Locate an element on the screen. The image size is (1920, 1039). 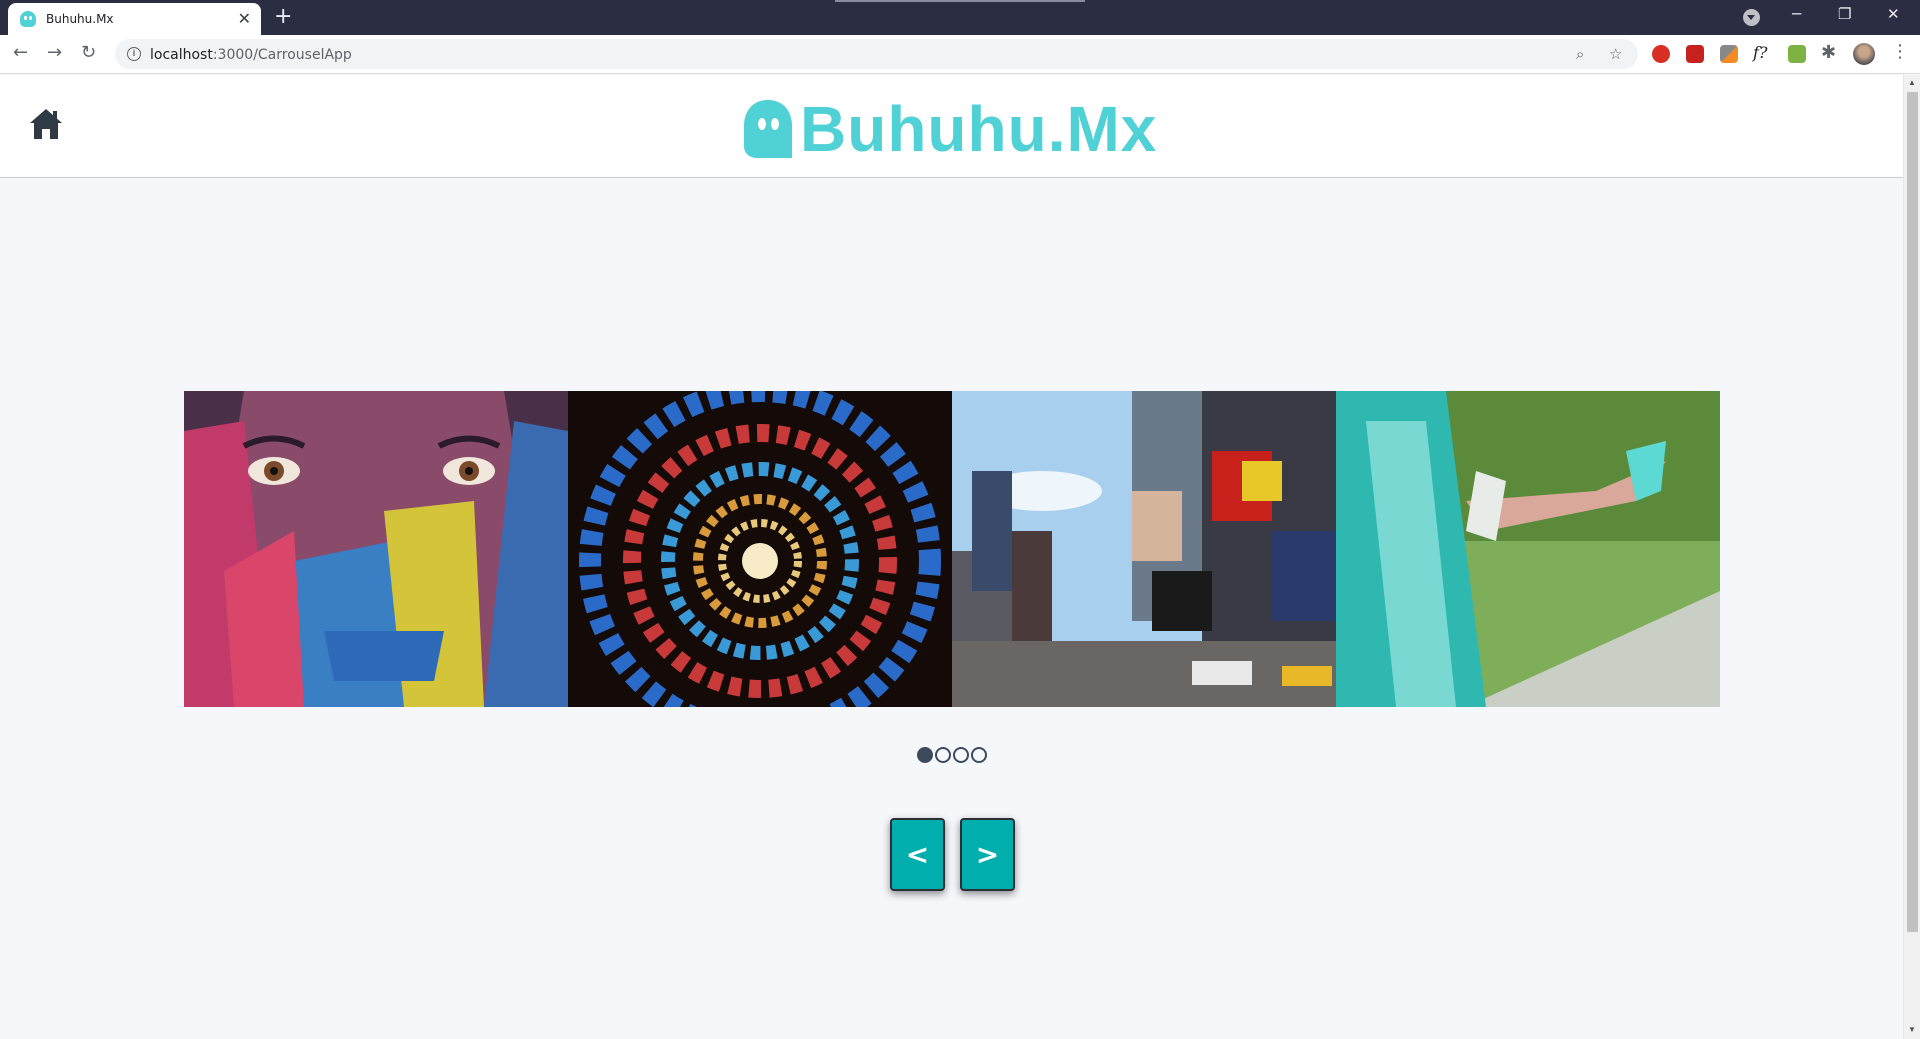
font-extension-icon: f? is located at coordinates (1760, 52).